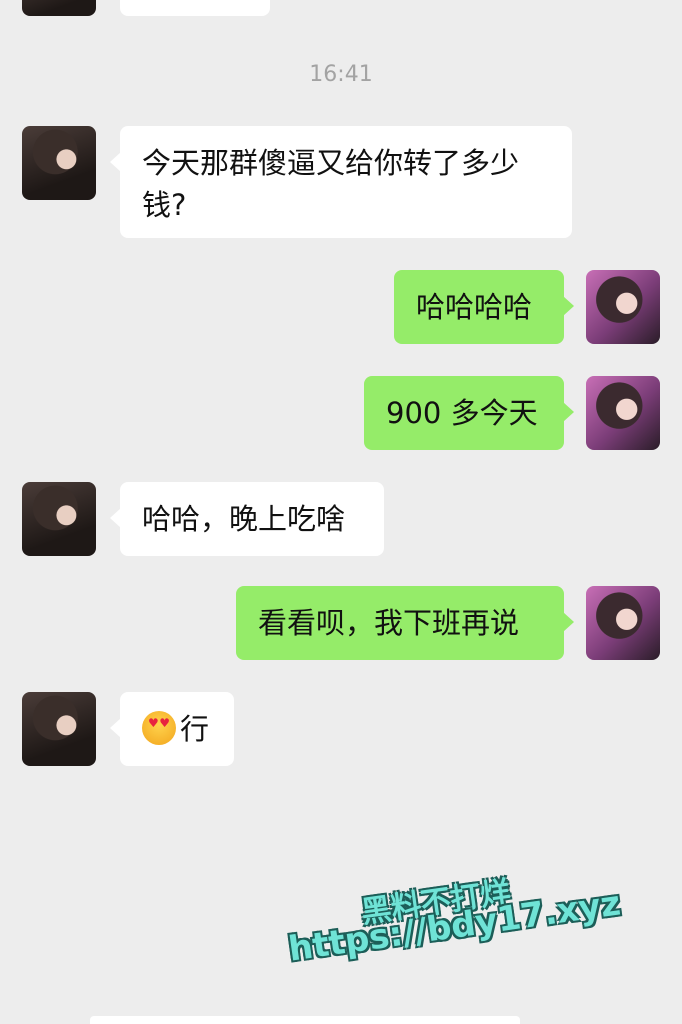 This screenshot has width=682, height=1024. I want to click on message-text: 900 多今天, so click(462, 413).